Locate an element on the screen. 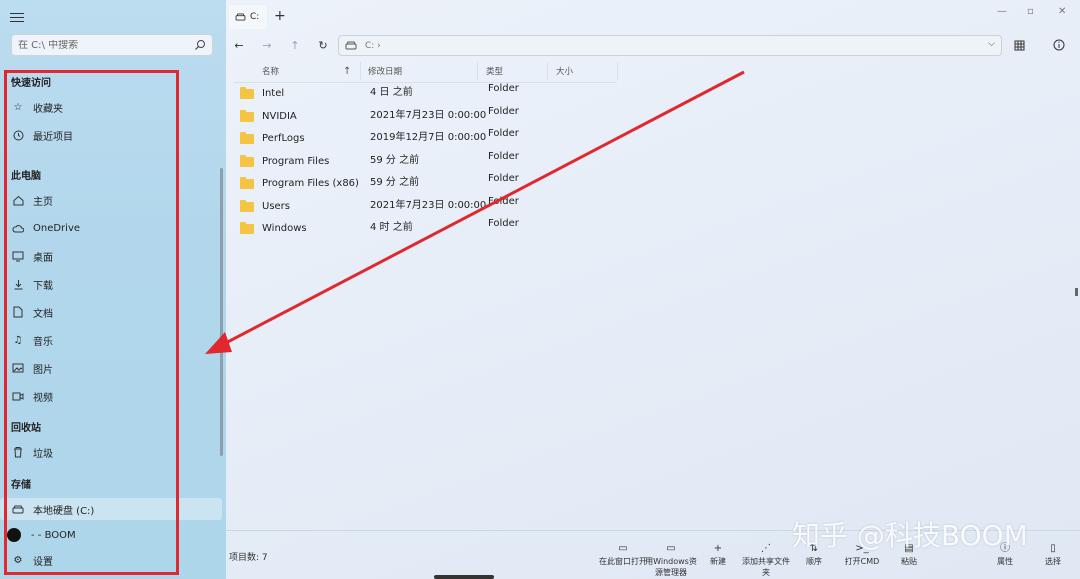 This screenshot has width=1080, height=579. avatar is located at coordinates (14, 535).